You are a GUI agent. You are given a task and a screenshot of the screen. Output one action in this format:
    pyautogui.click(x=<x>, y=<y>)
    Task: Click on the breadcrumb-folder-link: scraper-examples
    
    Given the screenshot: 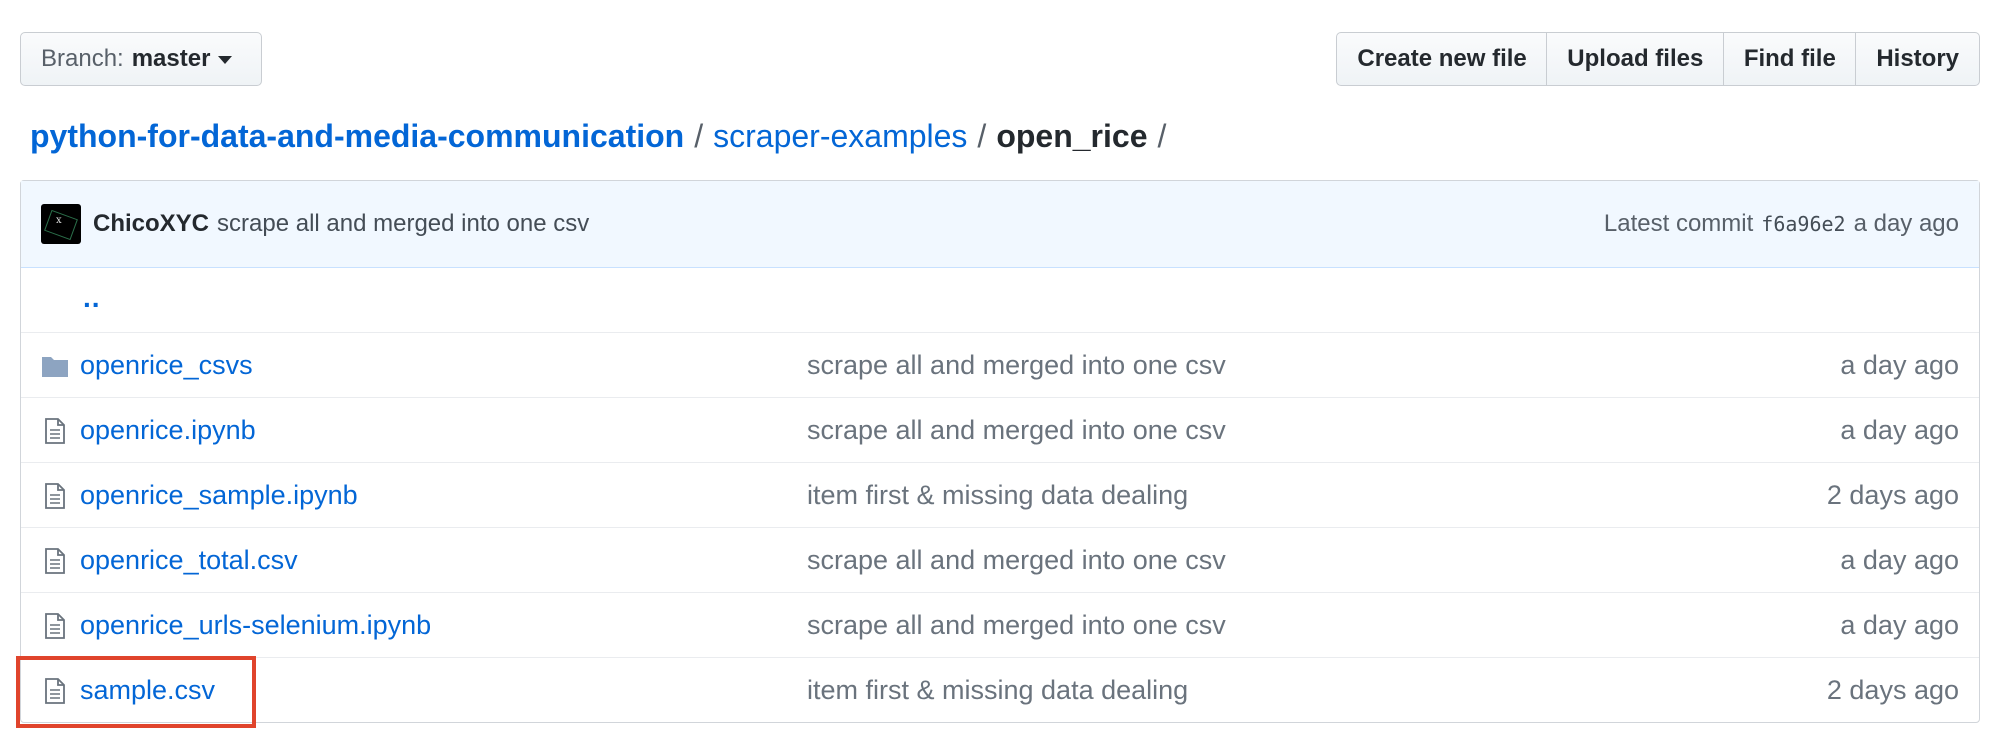 What is the action you would take?
    pyautogui.click(x=840, y=136)
    